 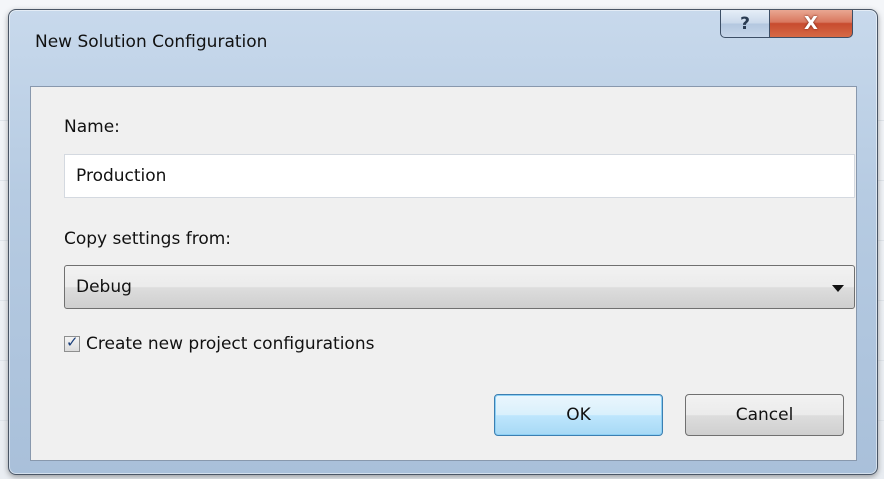 I want to click on cancel-button-label: Cancel, so click(x=764, y=415).